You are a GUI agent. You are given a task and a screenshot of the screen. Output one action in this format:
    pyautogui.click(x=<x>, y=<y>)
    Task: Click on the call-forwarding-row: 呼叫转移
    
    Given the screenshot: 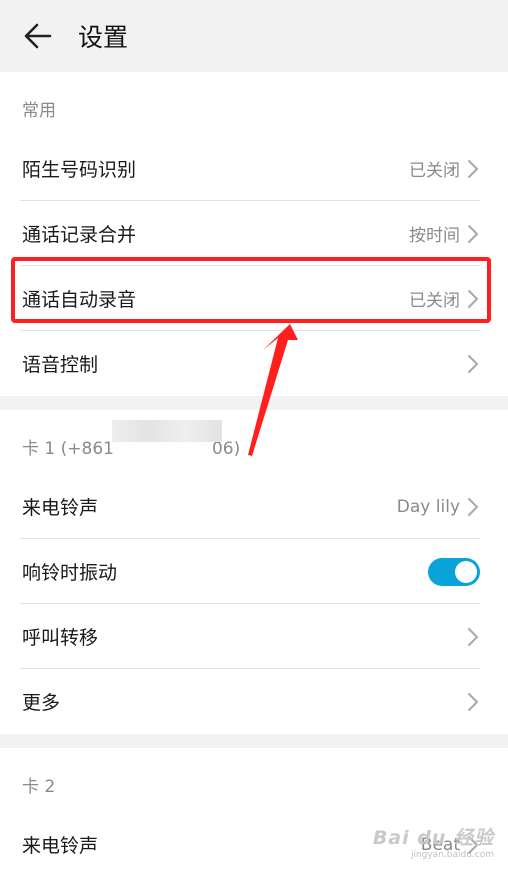 What is the action you would take?
    pyautogui.click(x=254, y=636)
    